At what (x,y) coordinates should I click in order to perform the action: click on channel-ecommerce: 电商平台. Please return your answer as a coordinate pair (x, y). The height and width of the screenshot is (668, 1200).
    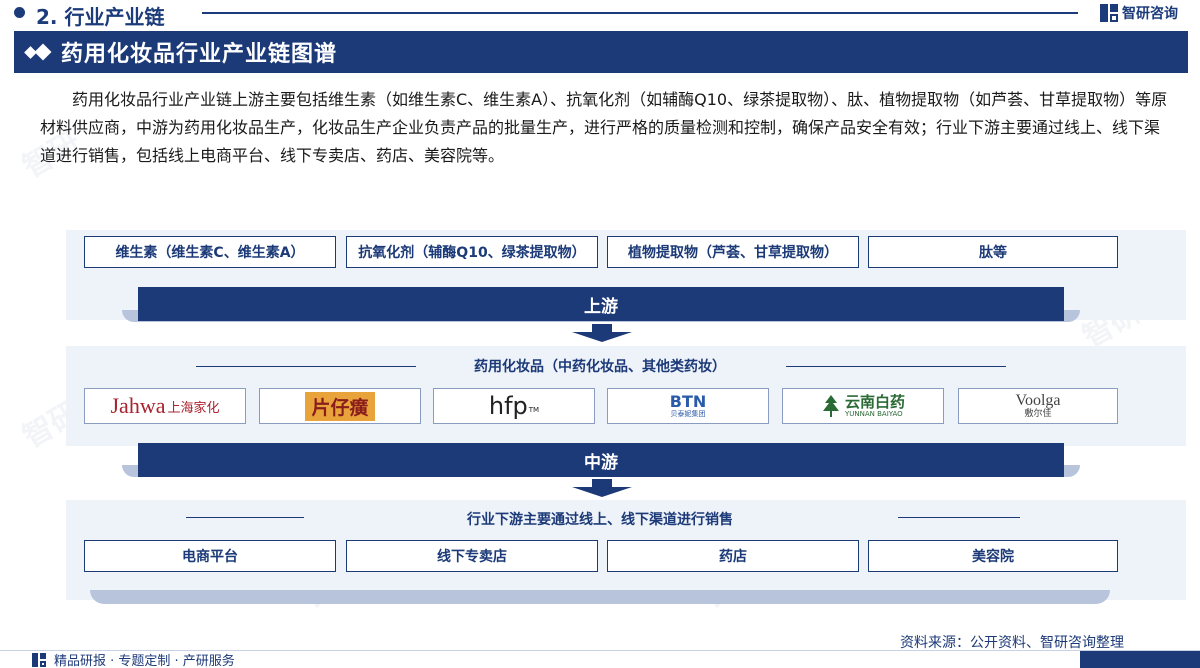
    Looking at the image, I should click on (210, 556).